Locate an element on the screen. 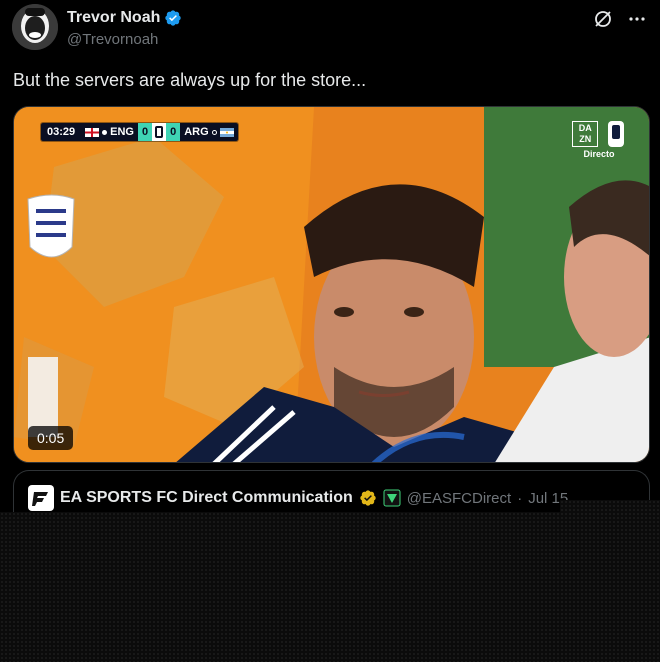 This screenshot has height=662, width=660. argentina-flag-icon is located at coordinates (226, 132).